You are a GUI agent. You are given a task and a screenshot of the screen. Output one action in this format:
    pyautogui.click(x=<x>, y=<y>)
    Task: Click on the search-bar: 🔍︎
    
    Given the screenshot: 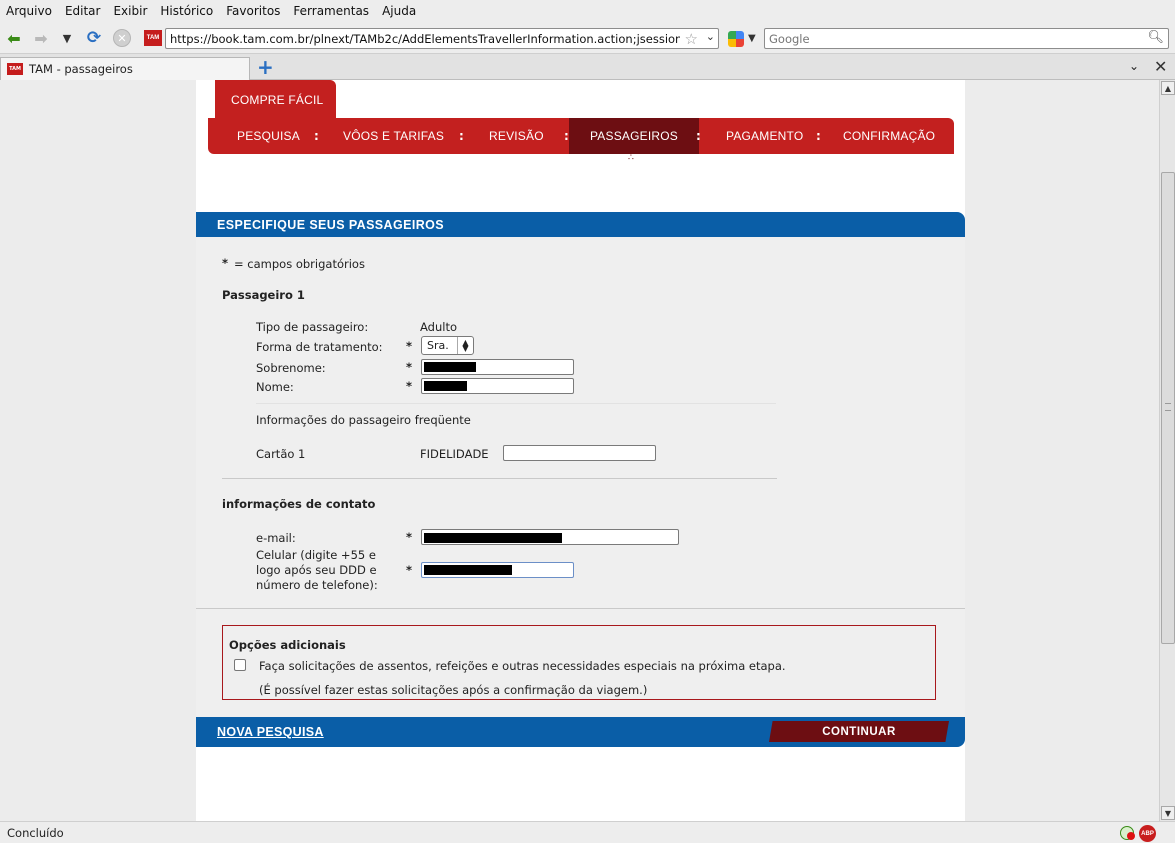 What is the action you would take?
    pyautogui.click(x=966, y=38)
    